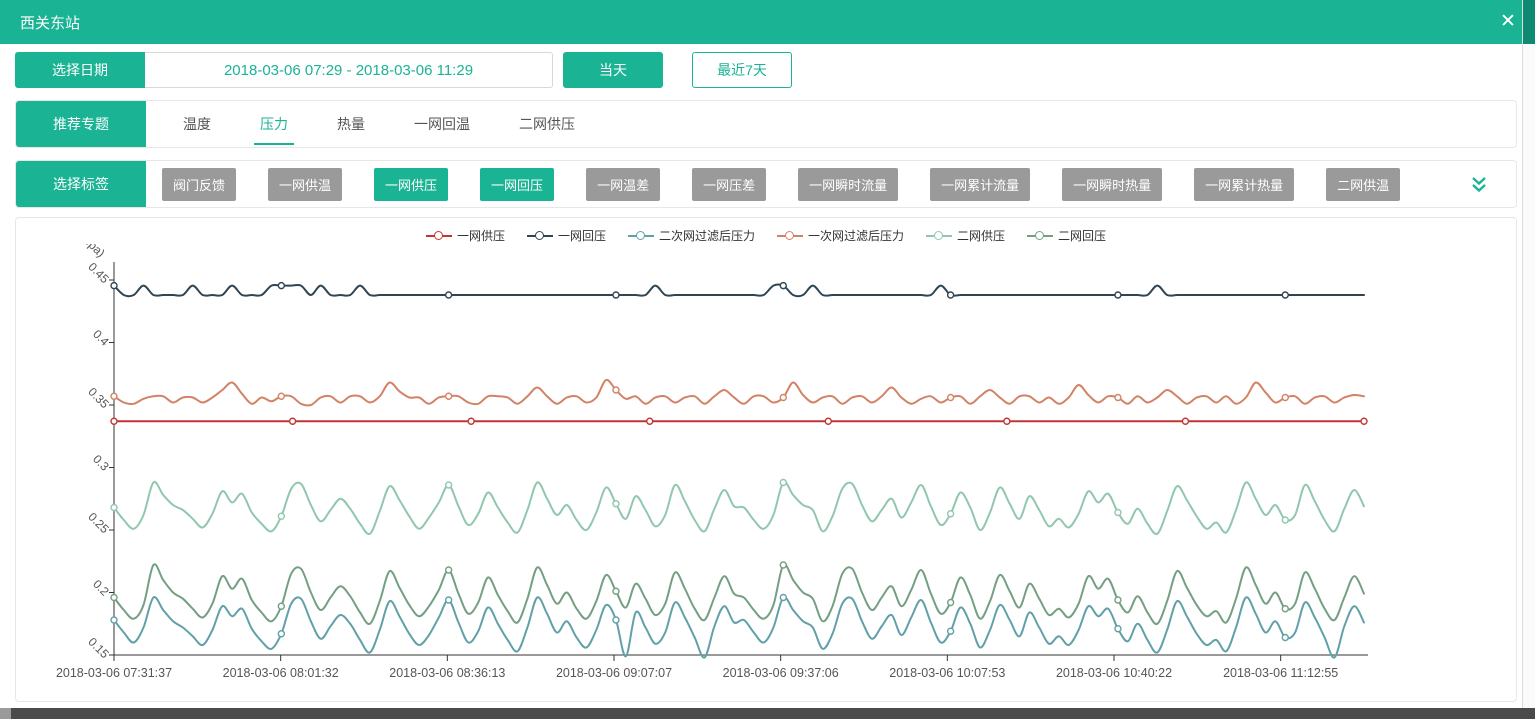 This screenshot has width=1535, height=719. What do you see at coordinates (274, 127) in the screenshot?
I see `topic-tab-1: 压力` at bounding box center [274, 127].